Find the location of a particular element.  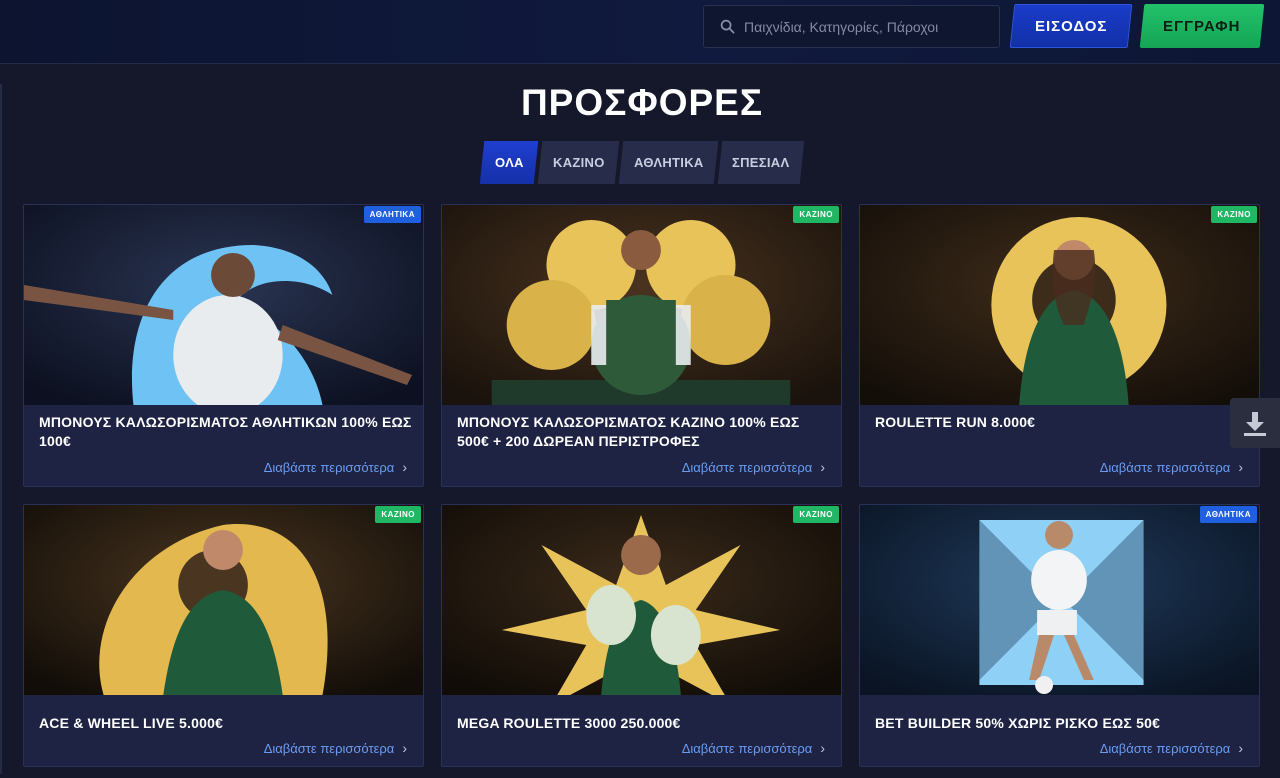

page-title: ΠΡΟΣΦΟΡΕΣ is located at coordinates (642, 102).